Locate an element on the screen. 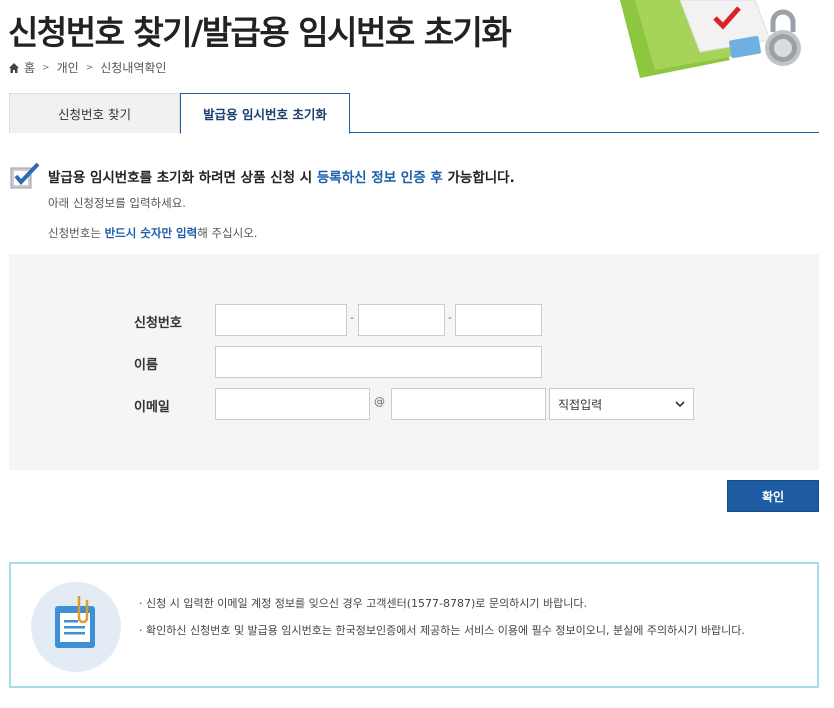  instruction-suffix: 해 주십시오. is located at coordinates (227, 233).